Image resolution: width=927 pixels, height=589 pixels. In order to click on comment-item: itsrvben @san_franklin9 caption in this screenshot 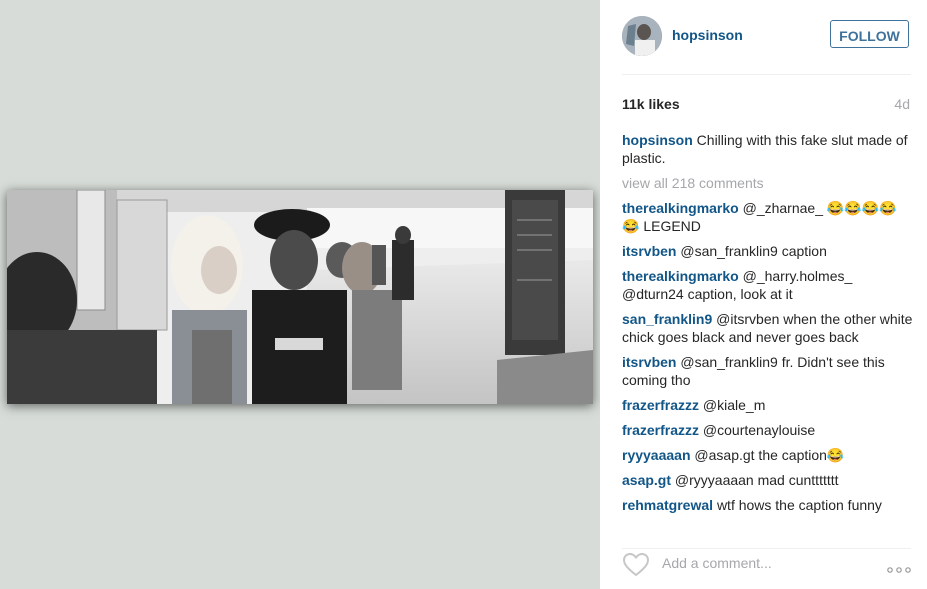, I will do `click(768, 251)`.